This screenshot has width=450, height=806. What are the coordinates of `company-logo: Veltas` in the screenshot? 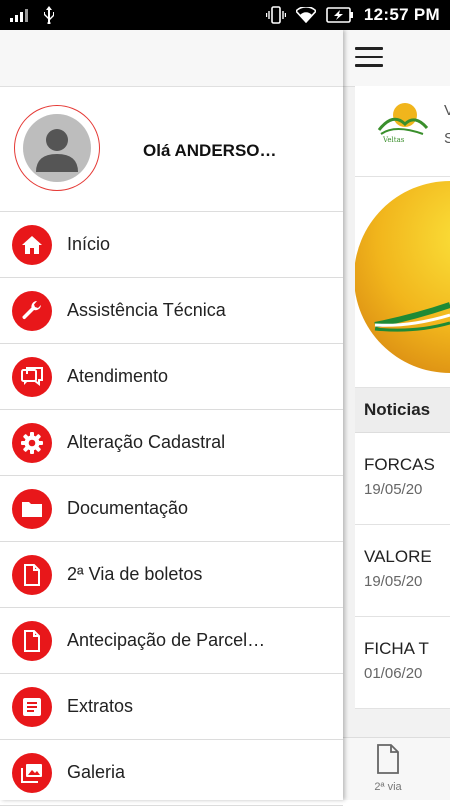 It's located at (403, 123).